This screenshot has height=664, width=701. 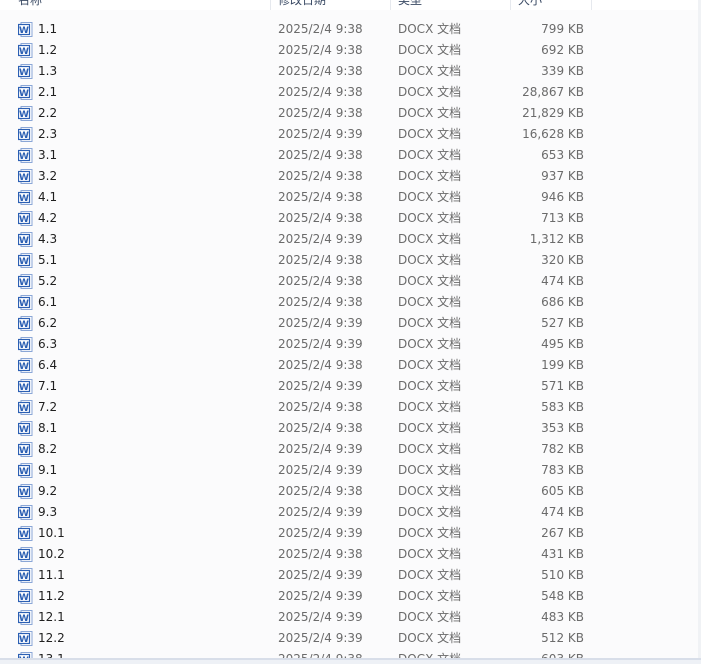 I want to click on file-name: 8.1, so click(x=48, y=428).